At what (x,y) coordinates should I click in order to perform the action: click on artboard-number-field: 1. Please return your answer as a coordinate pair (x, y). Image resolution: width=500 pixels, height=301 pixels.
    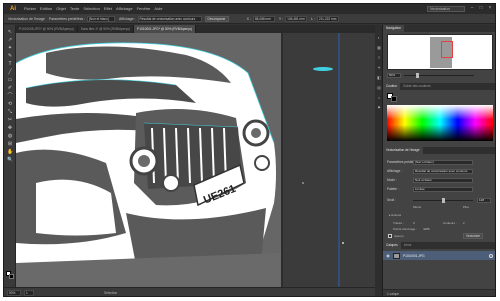
    Looking at the image, I should click on (29, 292).